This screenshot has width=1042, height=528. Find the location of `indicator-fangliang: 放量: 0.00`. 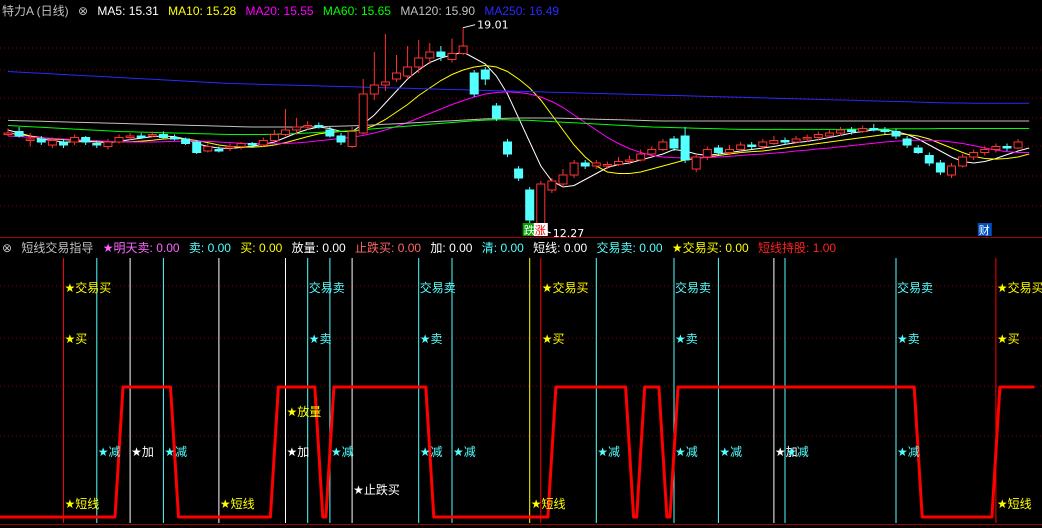

indicator-fangliang: 放量: 0.00 is located at coordinates (318, 248).